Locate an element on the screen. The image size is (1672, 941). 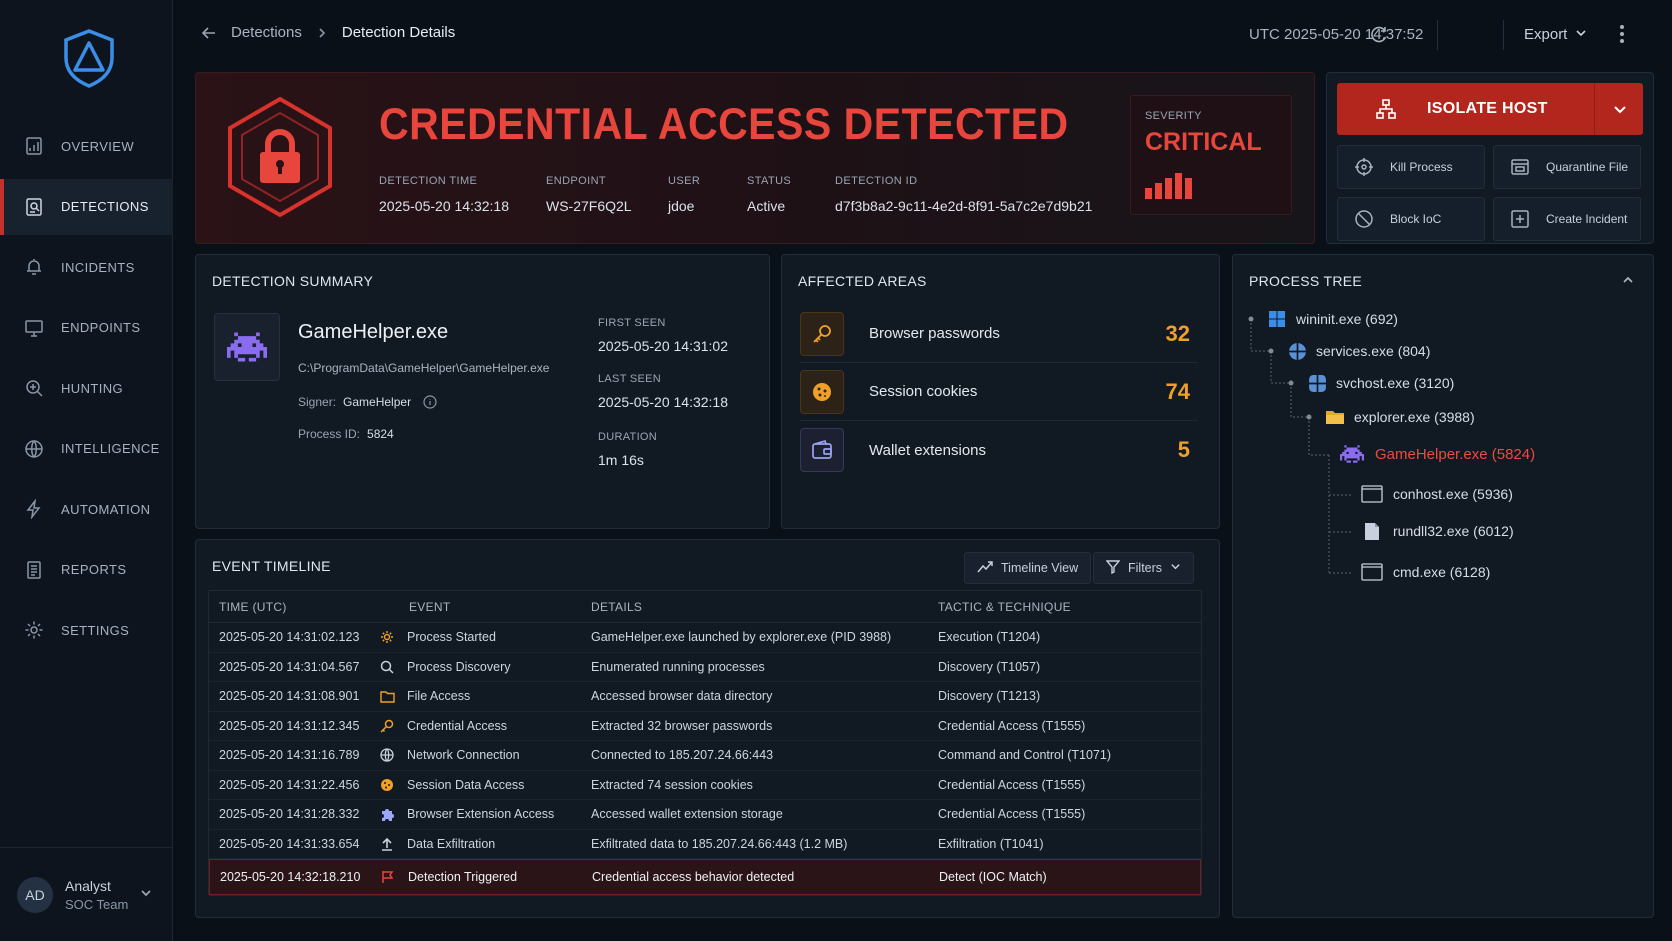
trend-icon is located at coordinates (985, 568).